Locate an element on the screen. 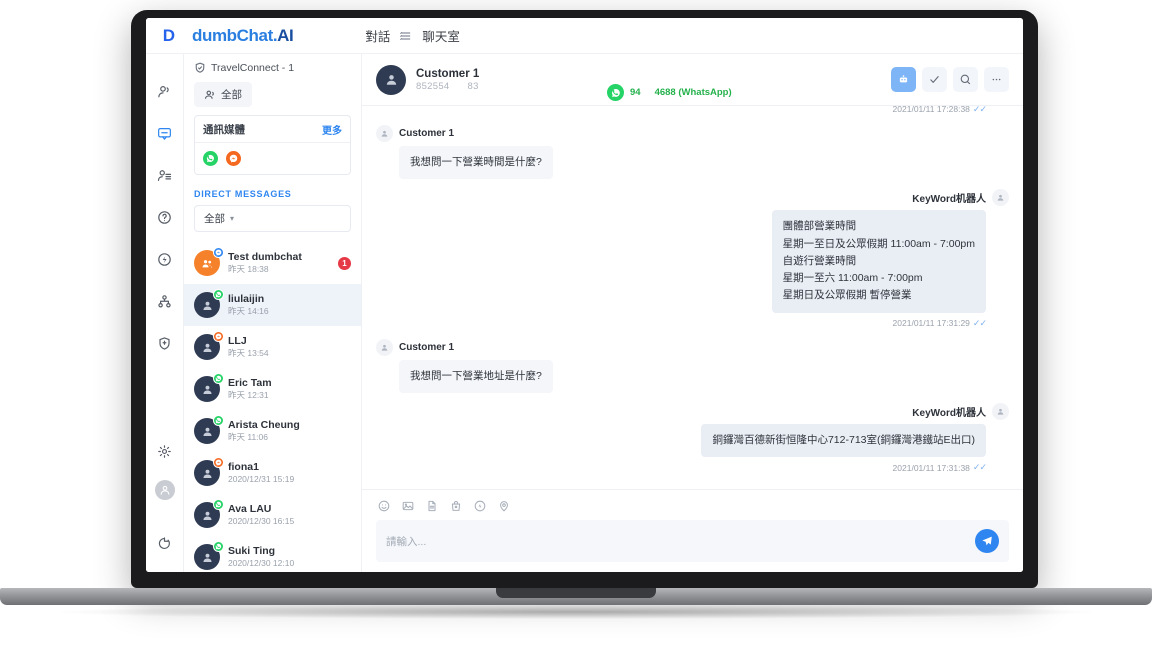 This screenshot has height=647, width=1152. quick-reply-icon is located at coordinates (480, 506).